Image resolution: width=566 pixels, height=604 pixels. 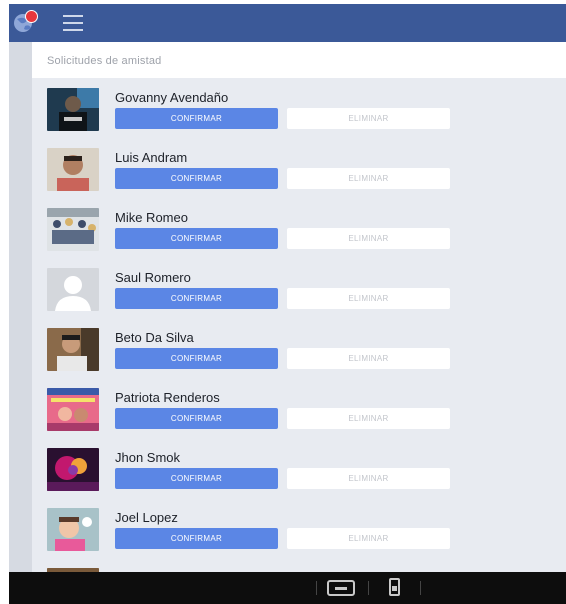 I want to click on requester-name: Jhon Smok, so click(x=147, y=457).